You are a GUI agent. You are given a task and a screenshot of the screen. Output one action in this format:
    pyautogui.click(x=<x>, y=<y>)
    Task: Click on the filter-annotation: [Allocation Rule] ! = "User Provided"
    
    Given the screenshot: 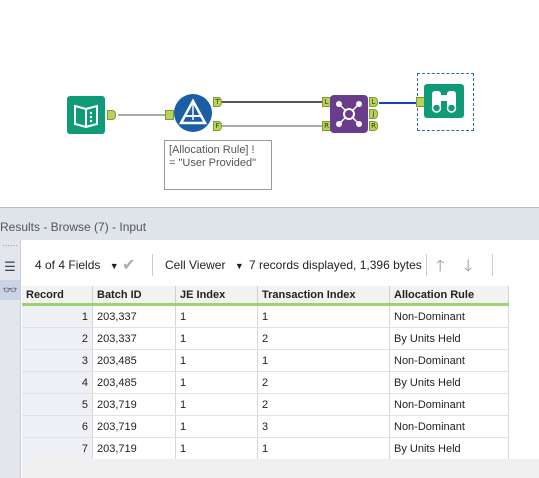 What is the action you would take?
    pyautogui.click(x=218, y=165)
    